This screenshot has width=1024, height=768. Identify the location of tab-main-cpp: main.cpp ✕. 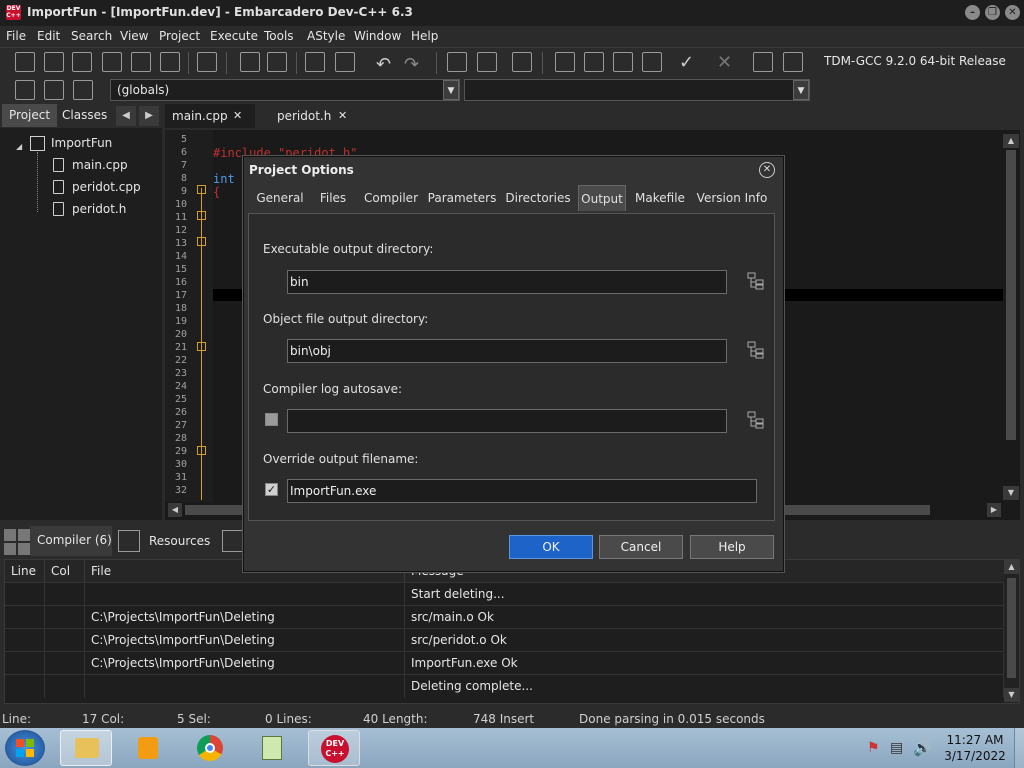
(210, 116).